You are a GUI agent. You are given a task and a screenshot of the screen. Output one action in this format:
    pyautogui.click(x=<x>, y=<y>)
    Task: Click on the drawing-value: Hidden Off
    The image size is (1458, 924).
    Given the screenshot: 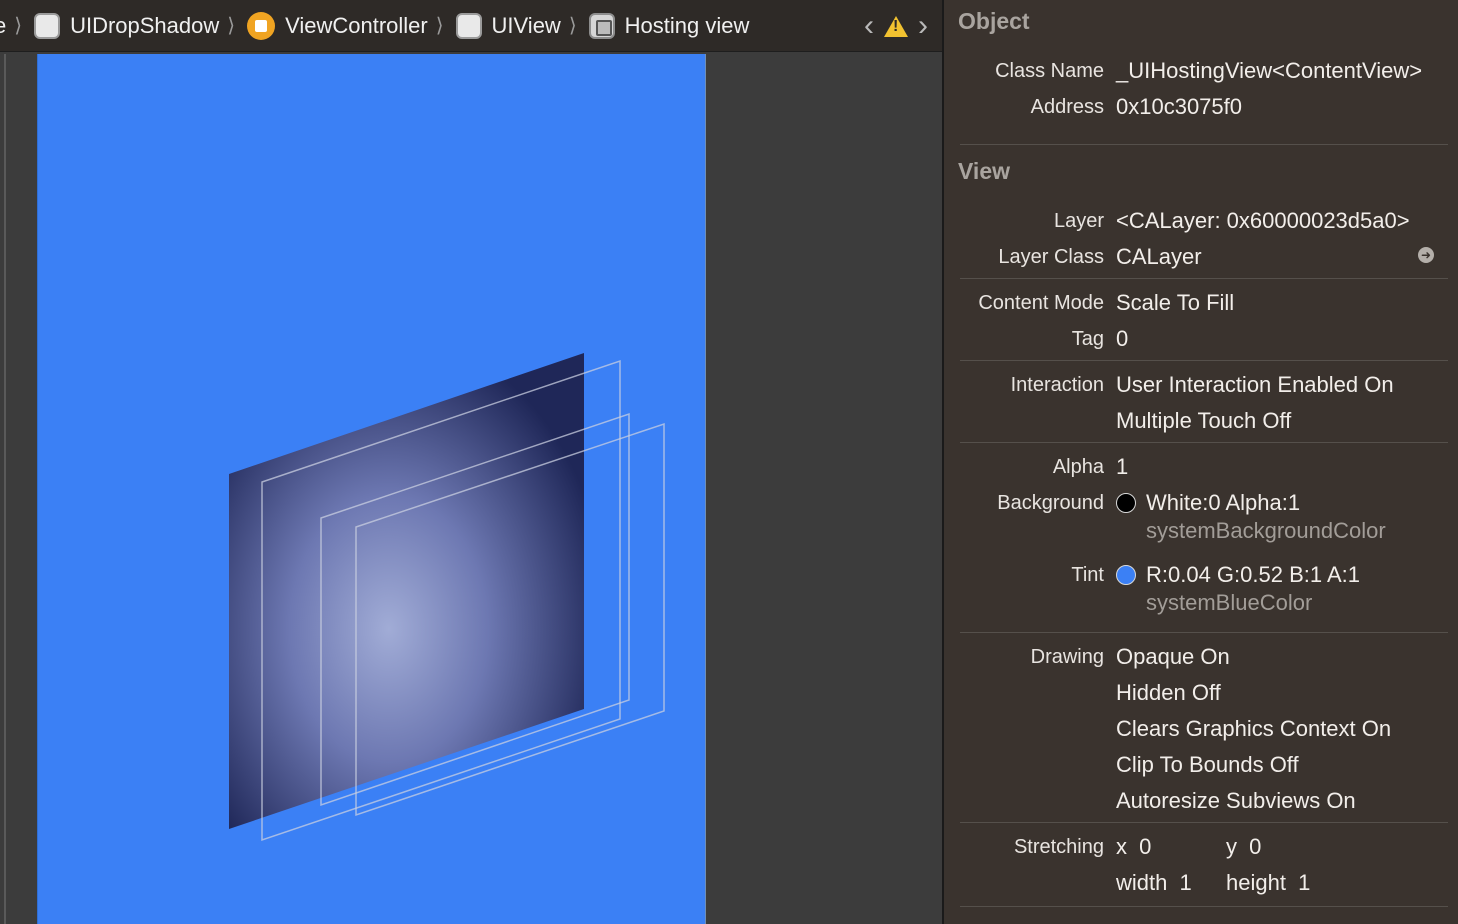 What is the action you would take?
    pyautogui.click(x=1168, y=692)
    